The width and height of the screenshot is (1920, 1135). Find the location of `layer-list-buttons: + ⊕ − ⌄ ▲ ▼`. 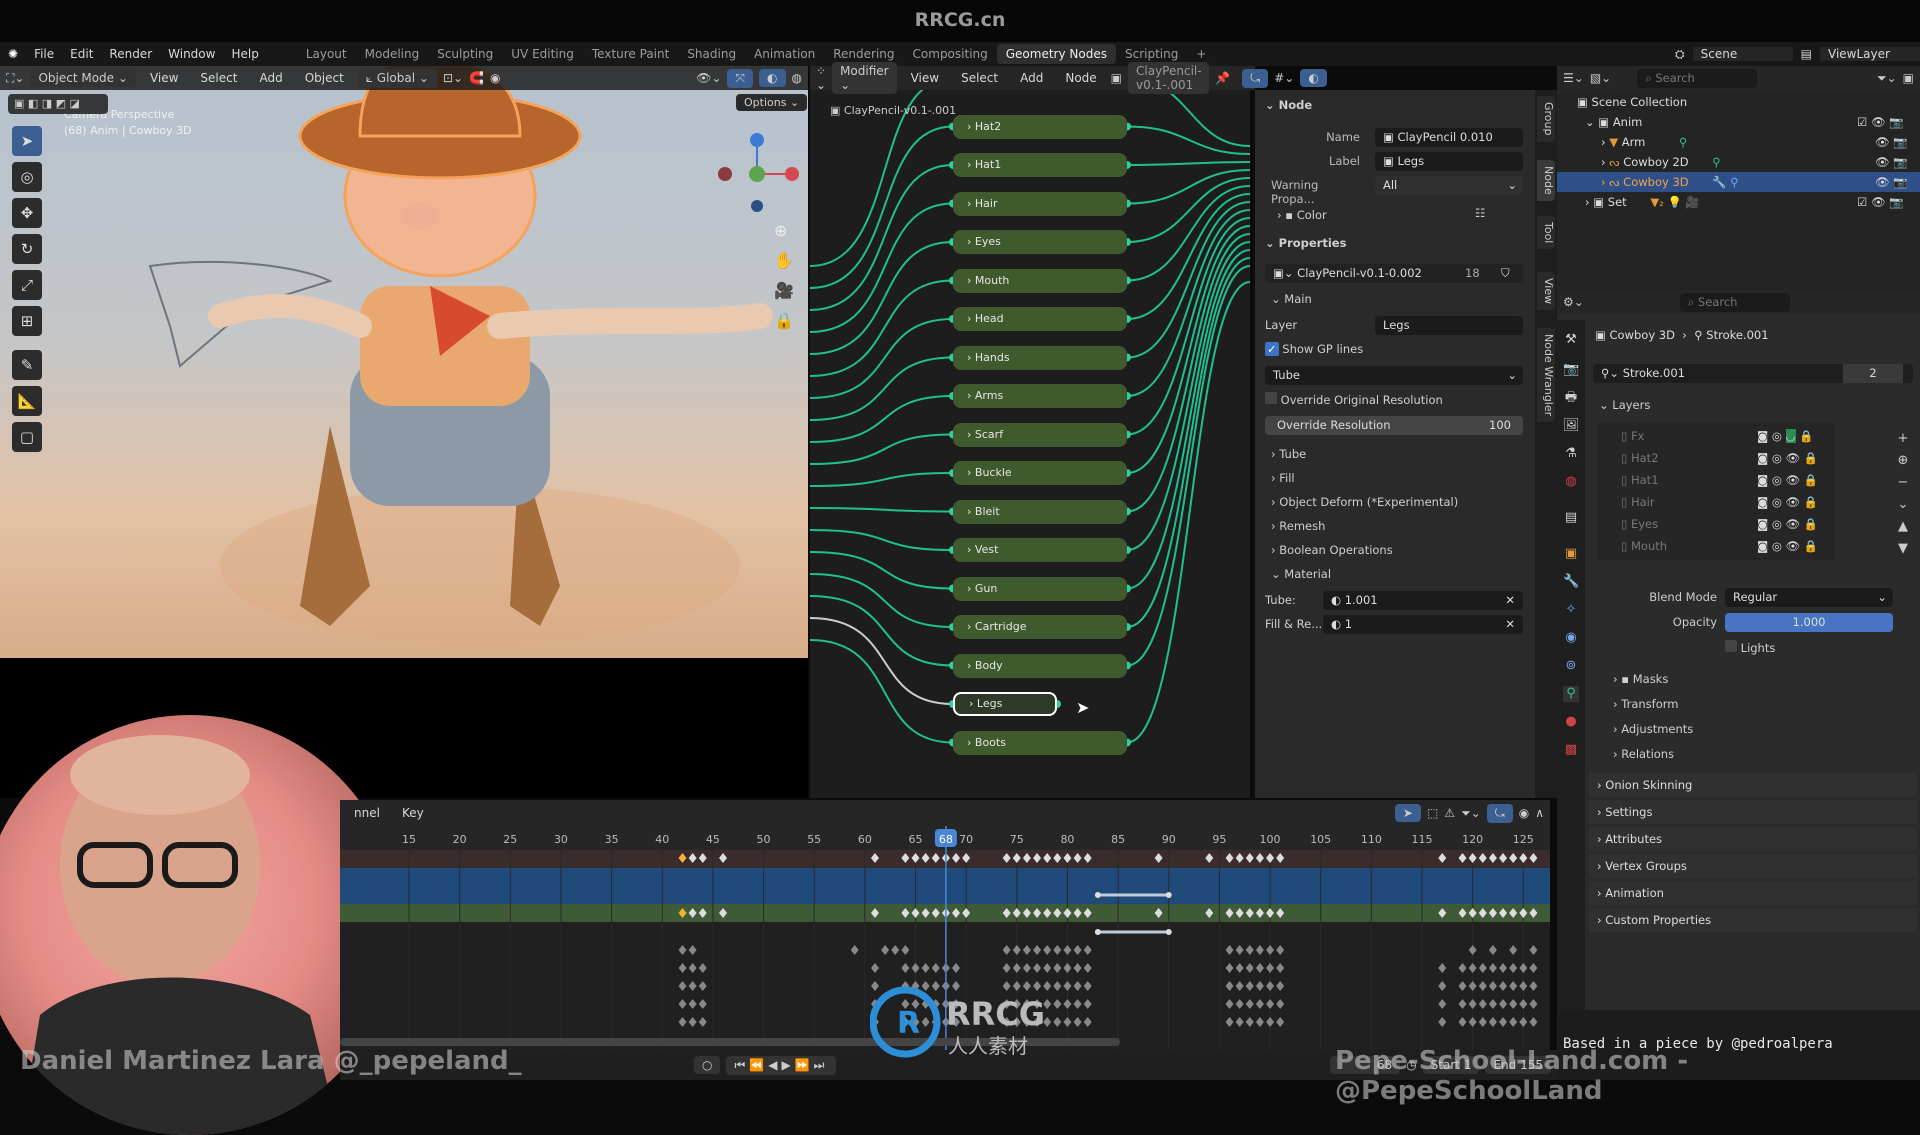

layer-list-buttons: + ⊕ − ⌄ ▲ ▼ is located at coordinates (1903, 494).